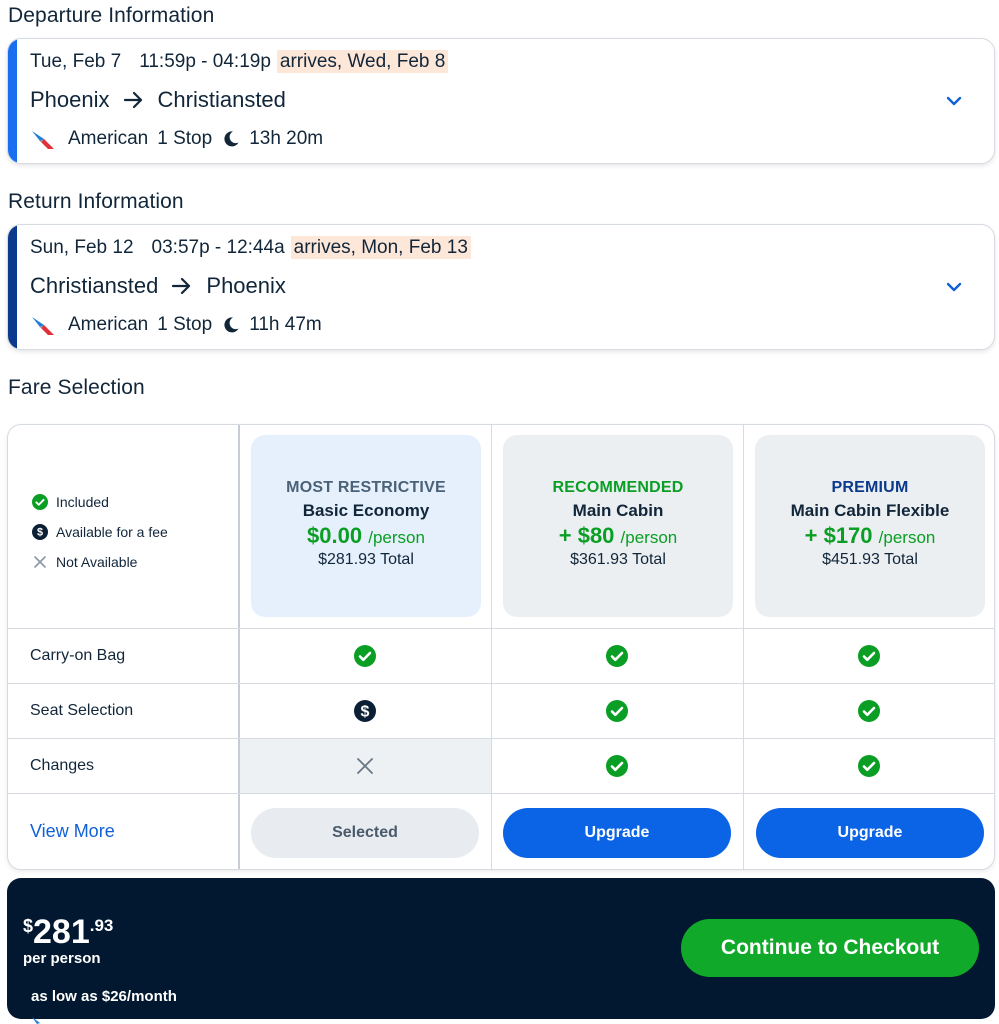 The image size is (999, 1024). What do you see at coordinates (101, 925) in the screenshot?
I see `price-cents: .93` at bounding box center [101, 925].